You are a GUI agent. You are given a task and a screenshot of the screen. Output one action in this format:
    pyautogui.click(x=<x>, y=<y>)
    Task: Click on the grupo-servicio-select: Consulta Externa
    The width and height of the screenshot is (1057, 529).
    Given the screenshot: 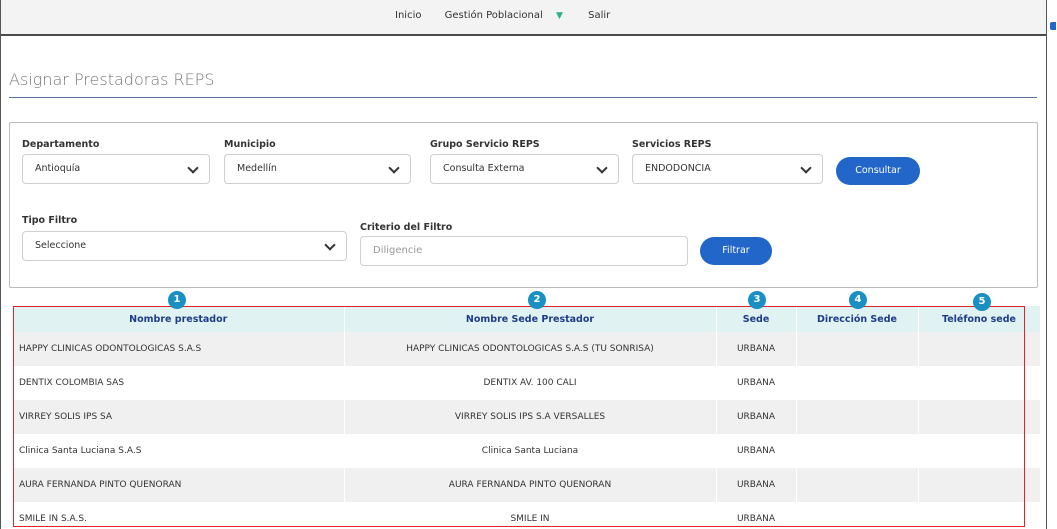 What is the action you would take?
    pyautogui.click(x=524, y=169)
    